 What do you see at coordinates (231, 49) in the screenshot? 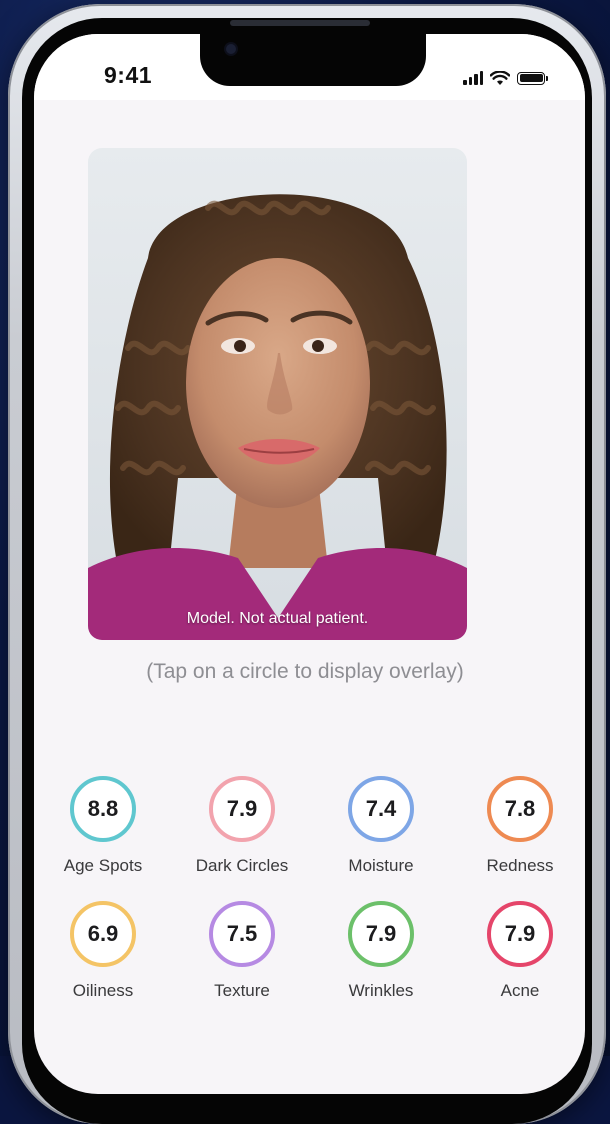
I see `front-camera` at bounding box center [231, 49].